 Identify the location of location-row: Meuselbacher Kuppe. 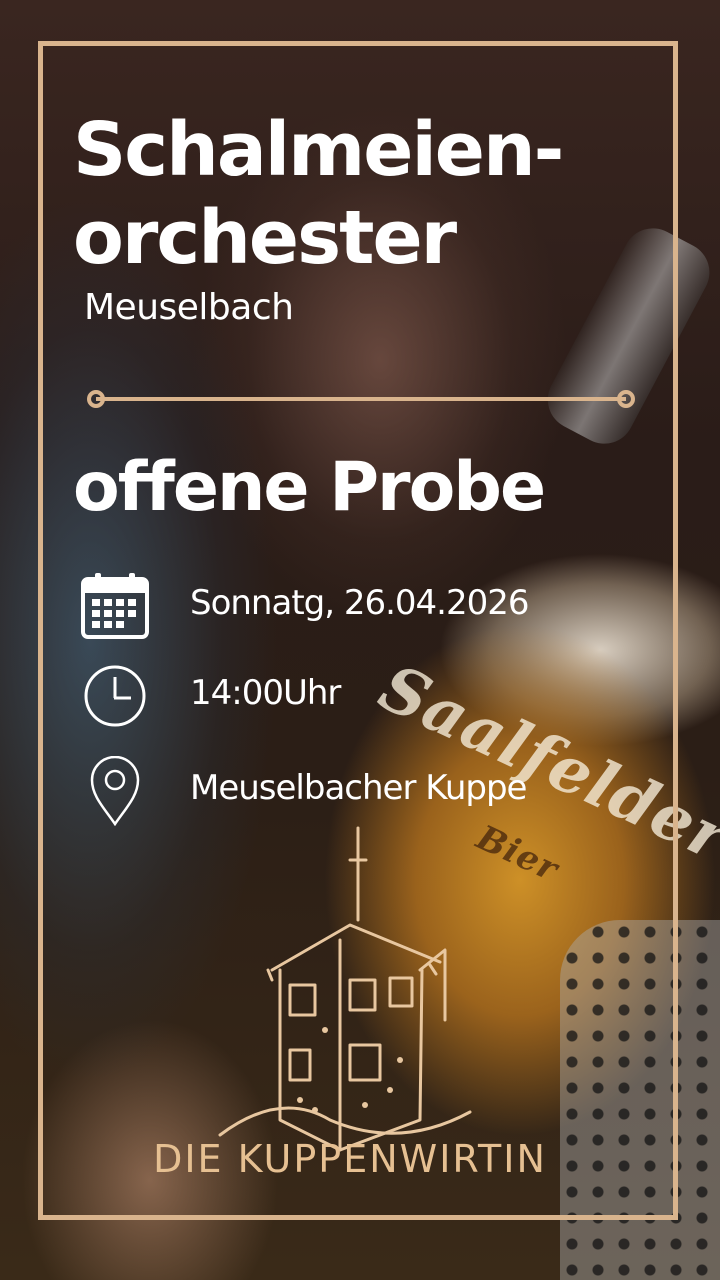
(360, 791).